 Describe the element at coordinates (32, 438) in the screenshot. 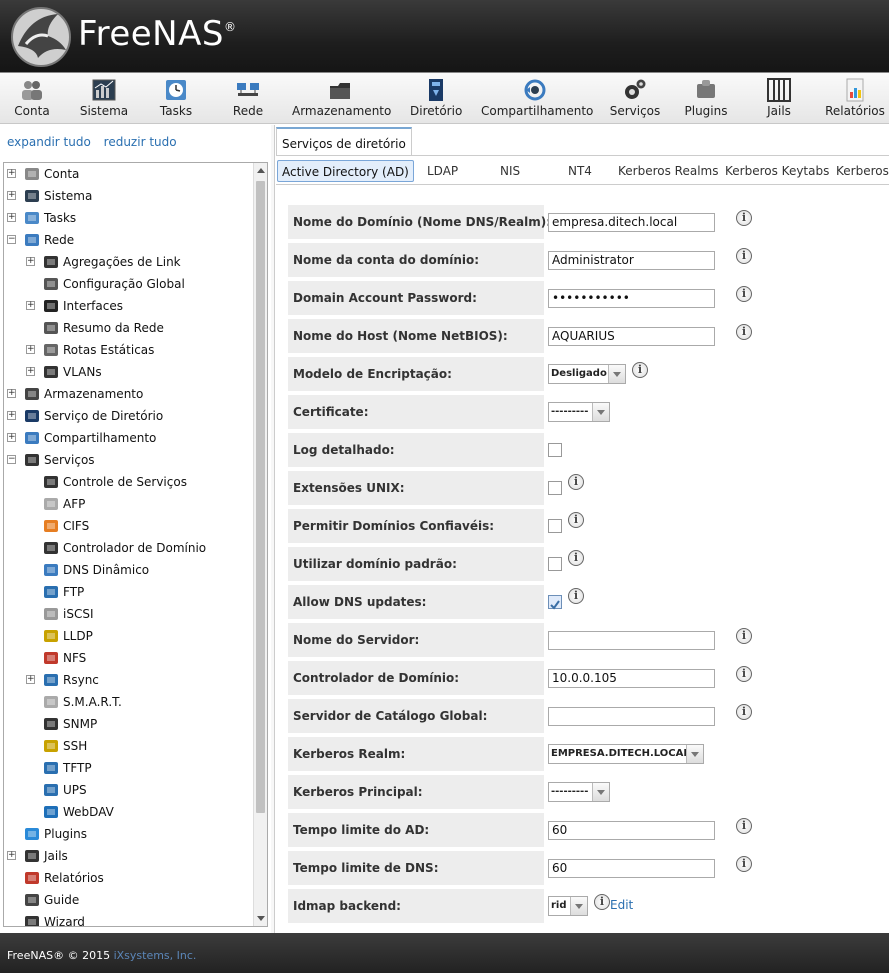

I see `sharing-icon` at that location.